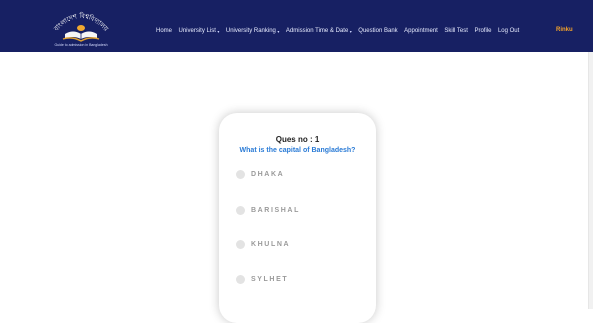 The image size is (593, 323). Describe the element at coordinates (275, 210) in the screenshot. I see `option-label: BARISHAL` at that location.